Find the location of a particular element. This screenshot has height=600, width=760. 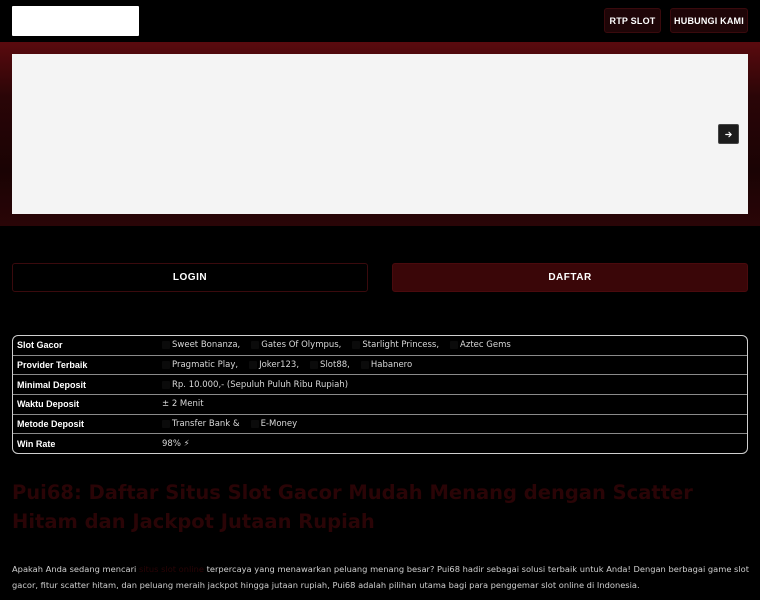

money-icon is located at coordinates (166, 384).